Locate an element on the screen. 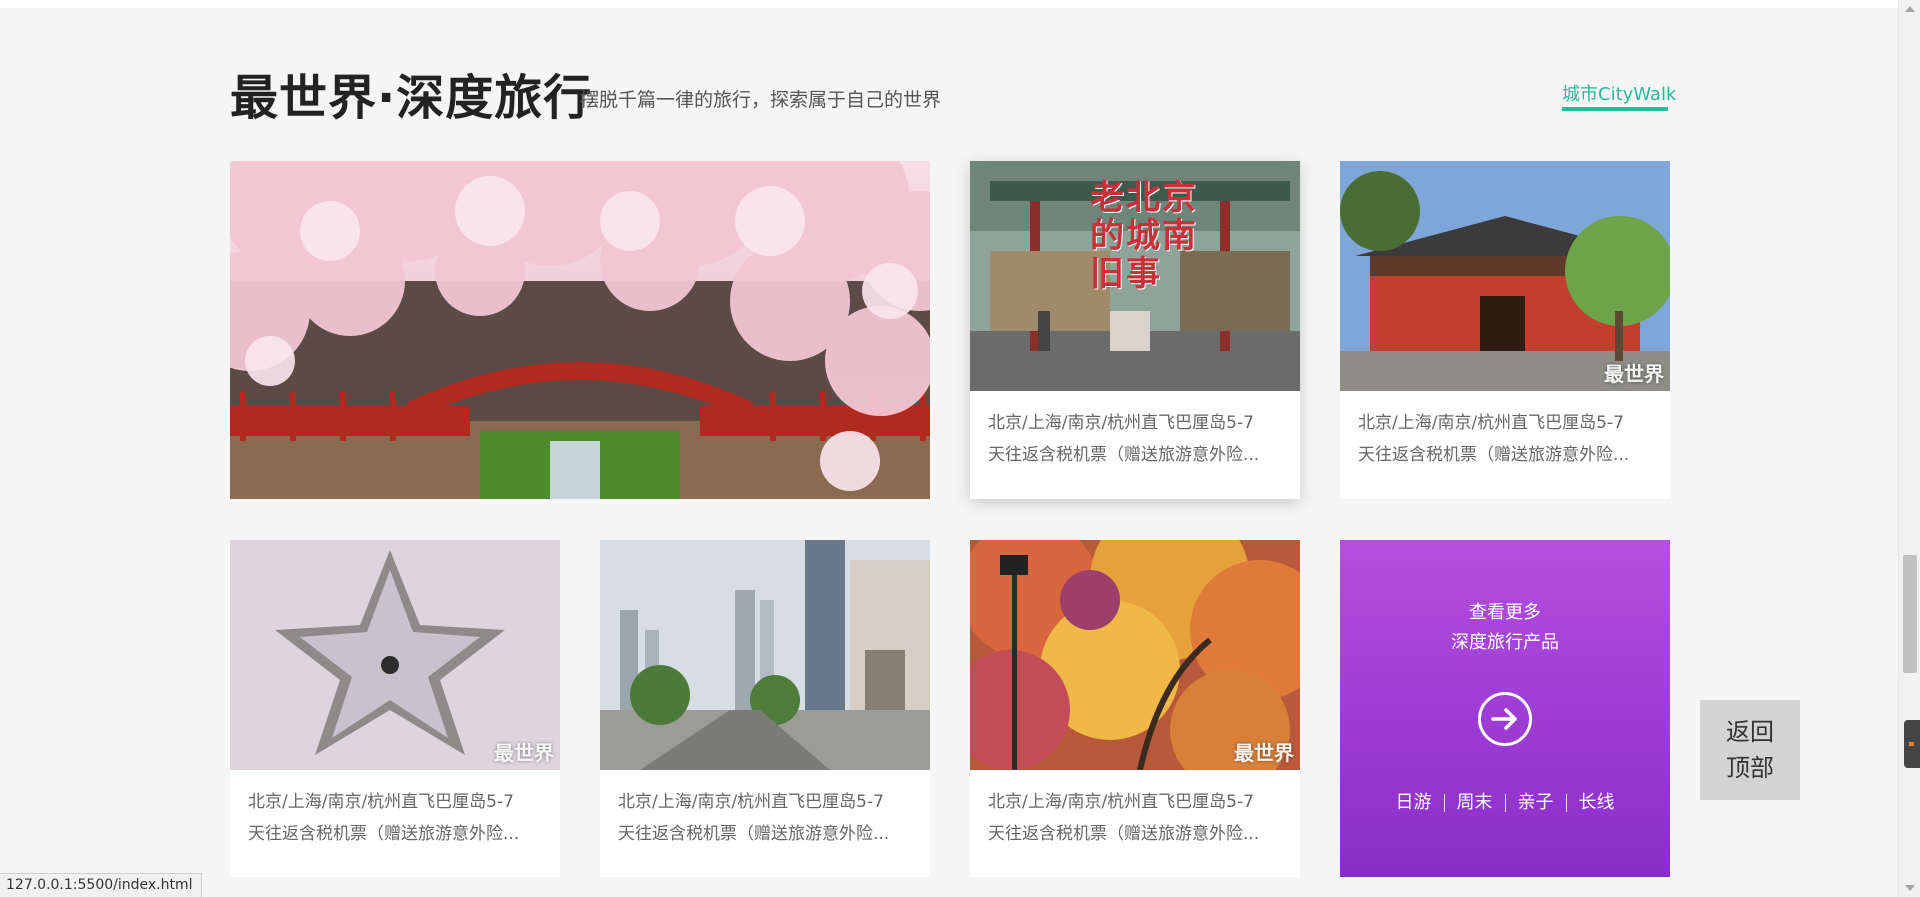 The image size is (1920, 897). back-to-top-button: 返回 顶部 is located at coordinates (1750, 750).